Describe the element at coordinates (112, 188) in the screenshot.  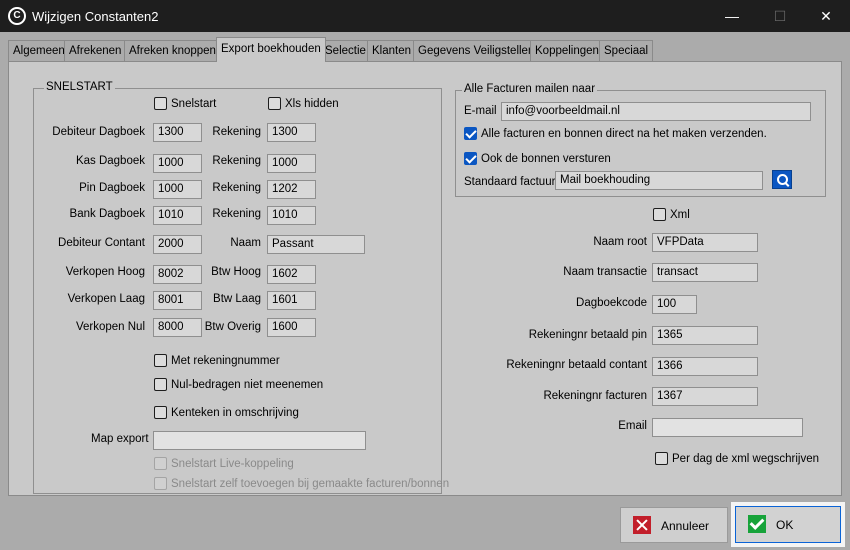
I see `pin-dagboek-label: Pin Dagboek` at that location.